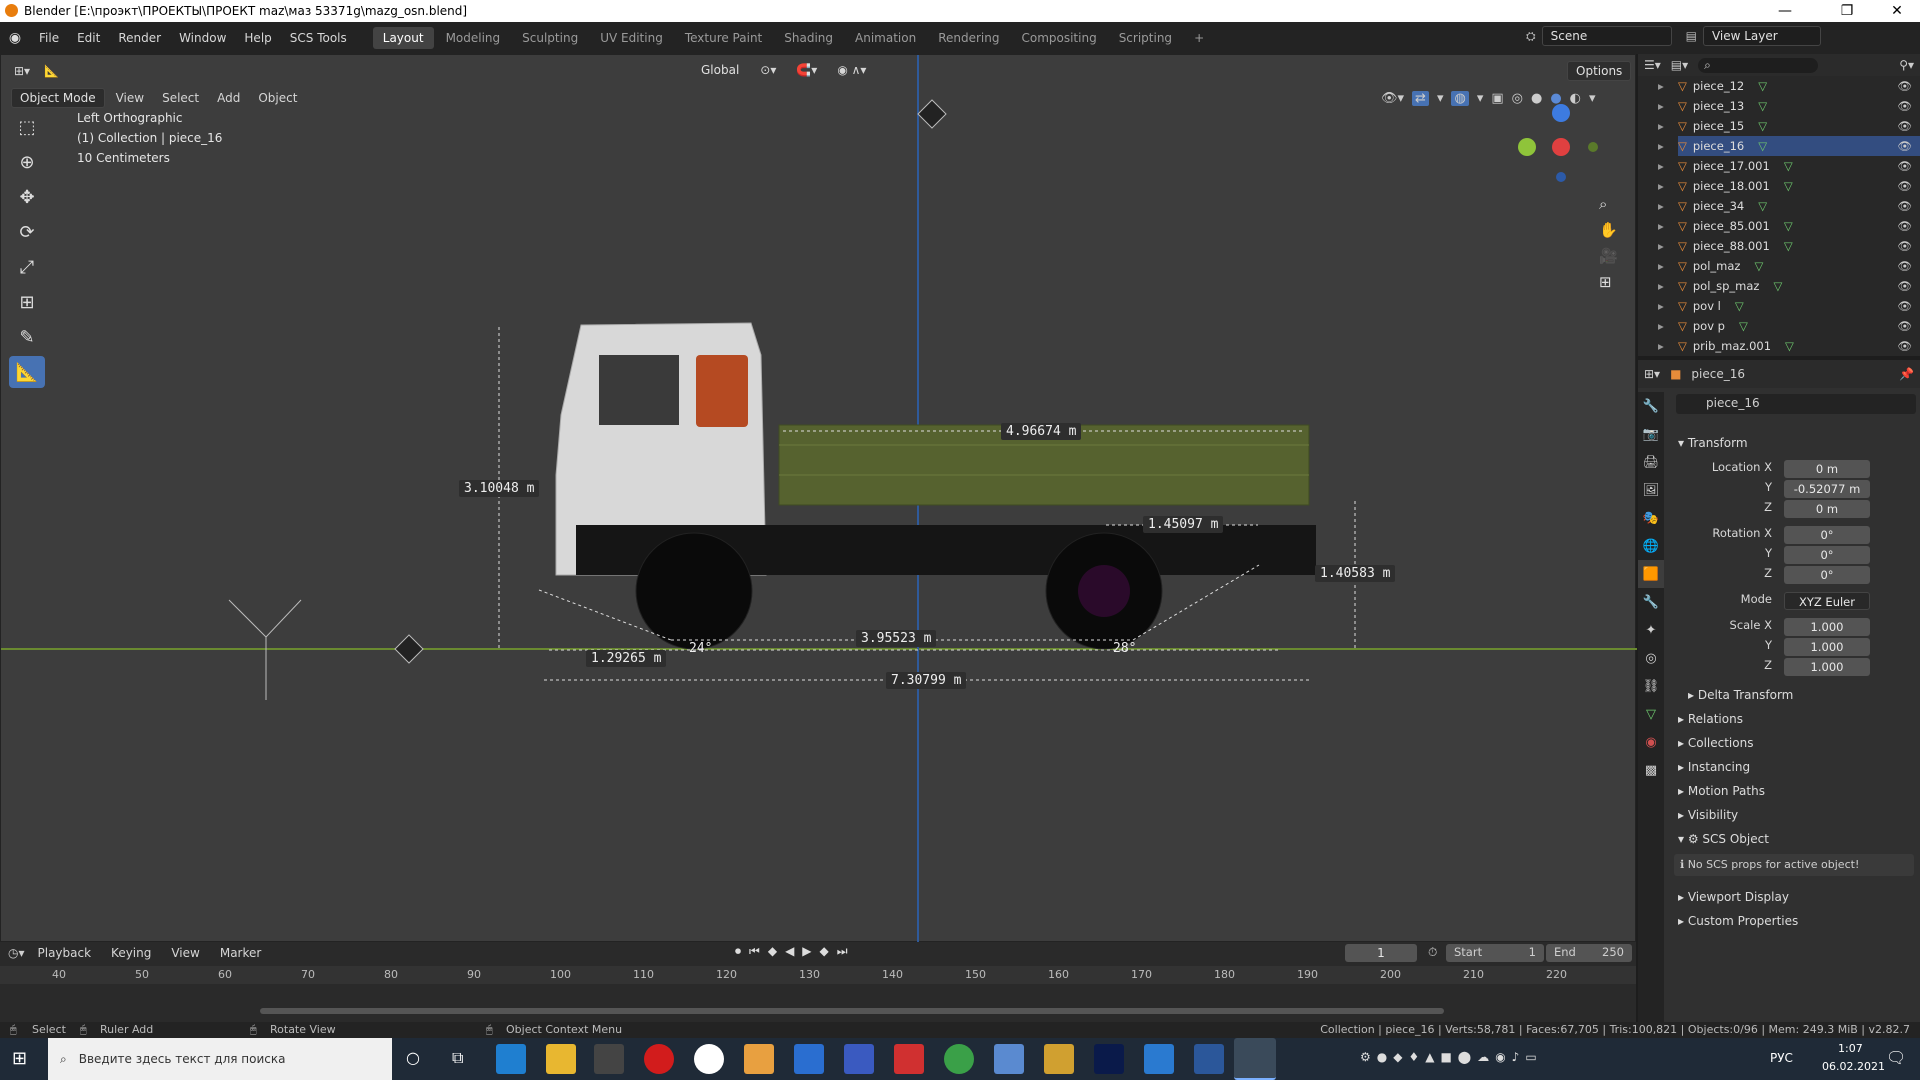  What do you see at coordinates (842, 951) in the screenshot?
I see `jump-end-icon: ⏭` at bounding box center [842, 951].